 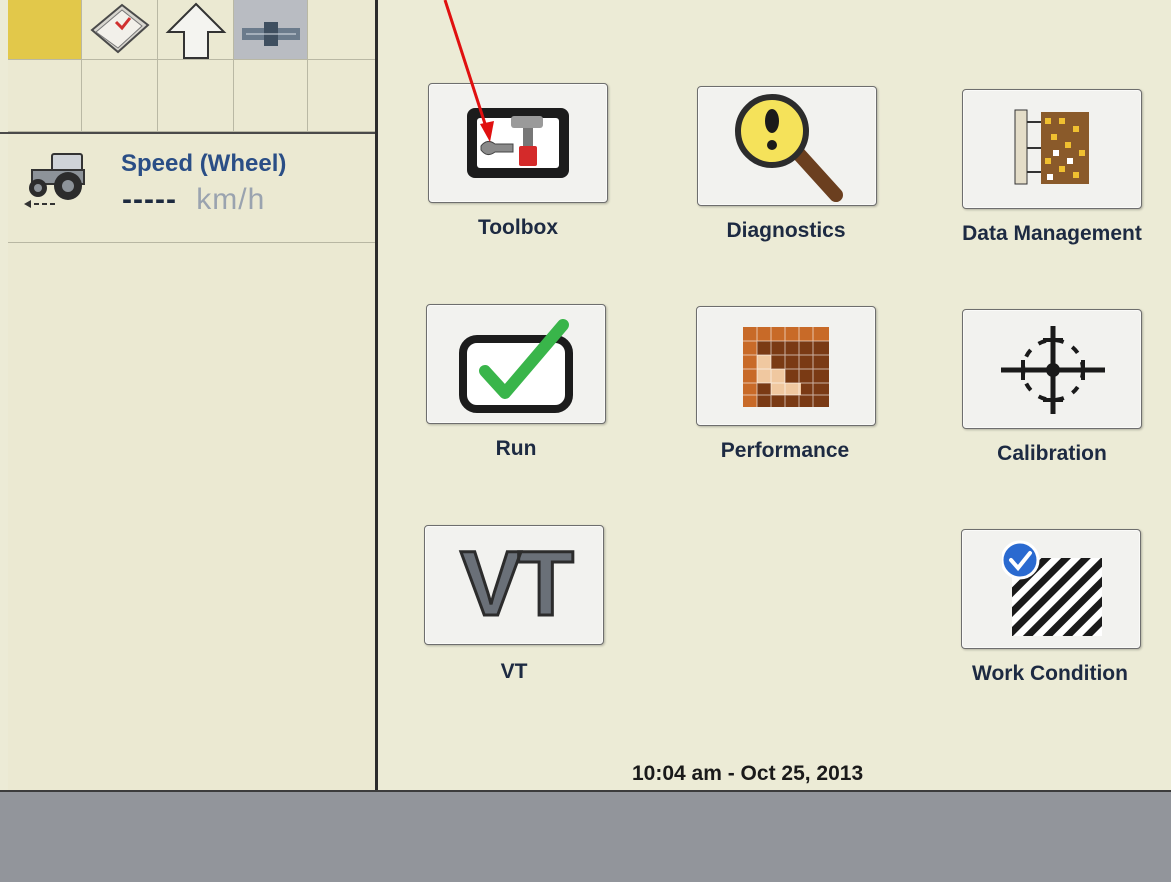 I want to click on vt-label: VT, so click(x=514, y=671).